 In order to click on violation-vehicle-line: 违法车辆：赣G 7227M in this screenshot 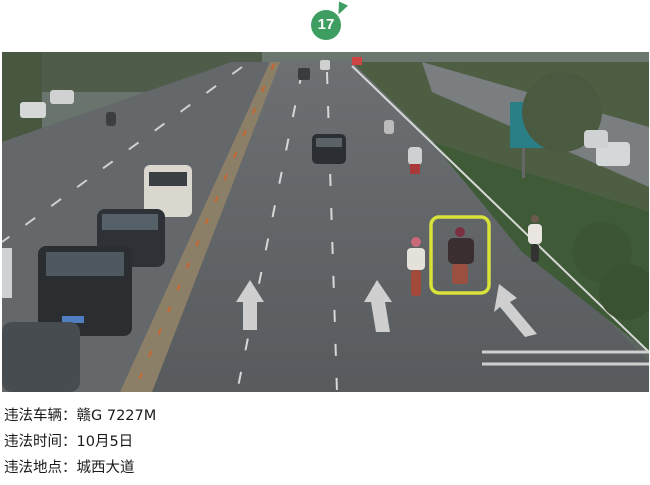, I will do `click(80, 416)`.